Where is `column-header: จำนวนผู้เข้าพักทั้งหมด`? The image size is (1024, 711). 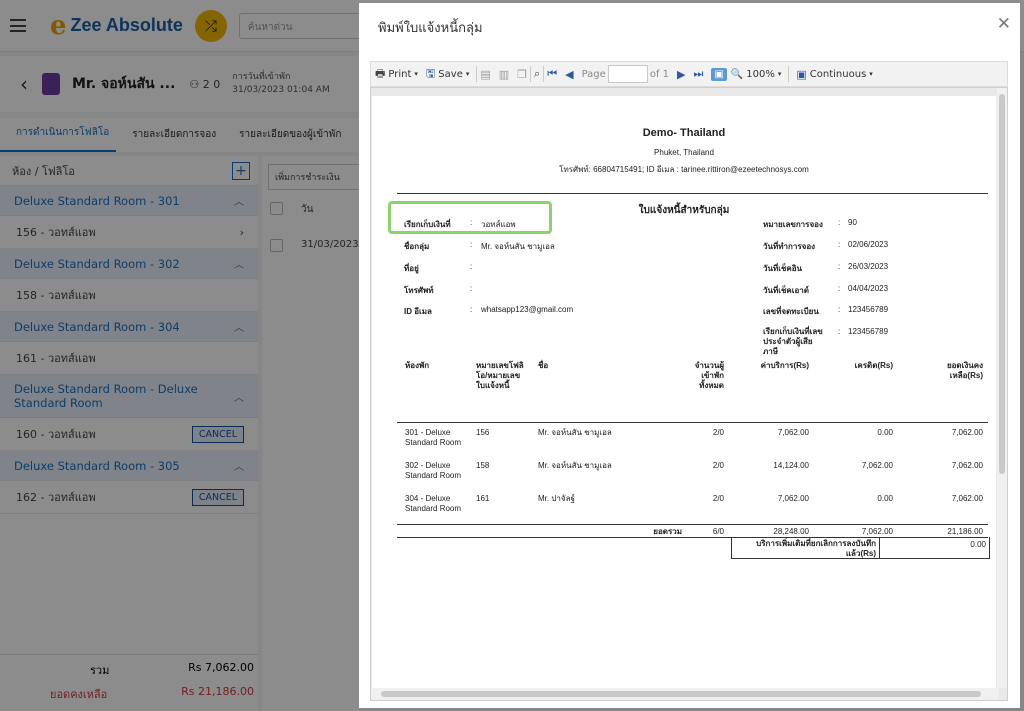 column-header: จำนวนผู้เข้าพักทั้งหมด is located at coordinates (709, 375).